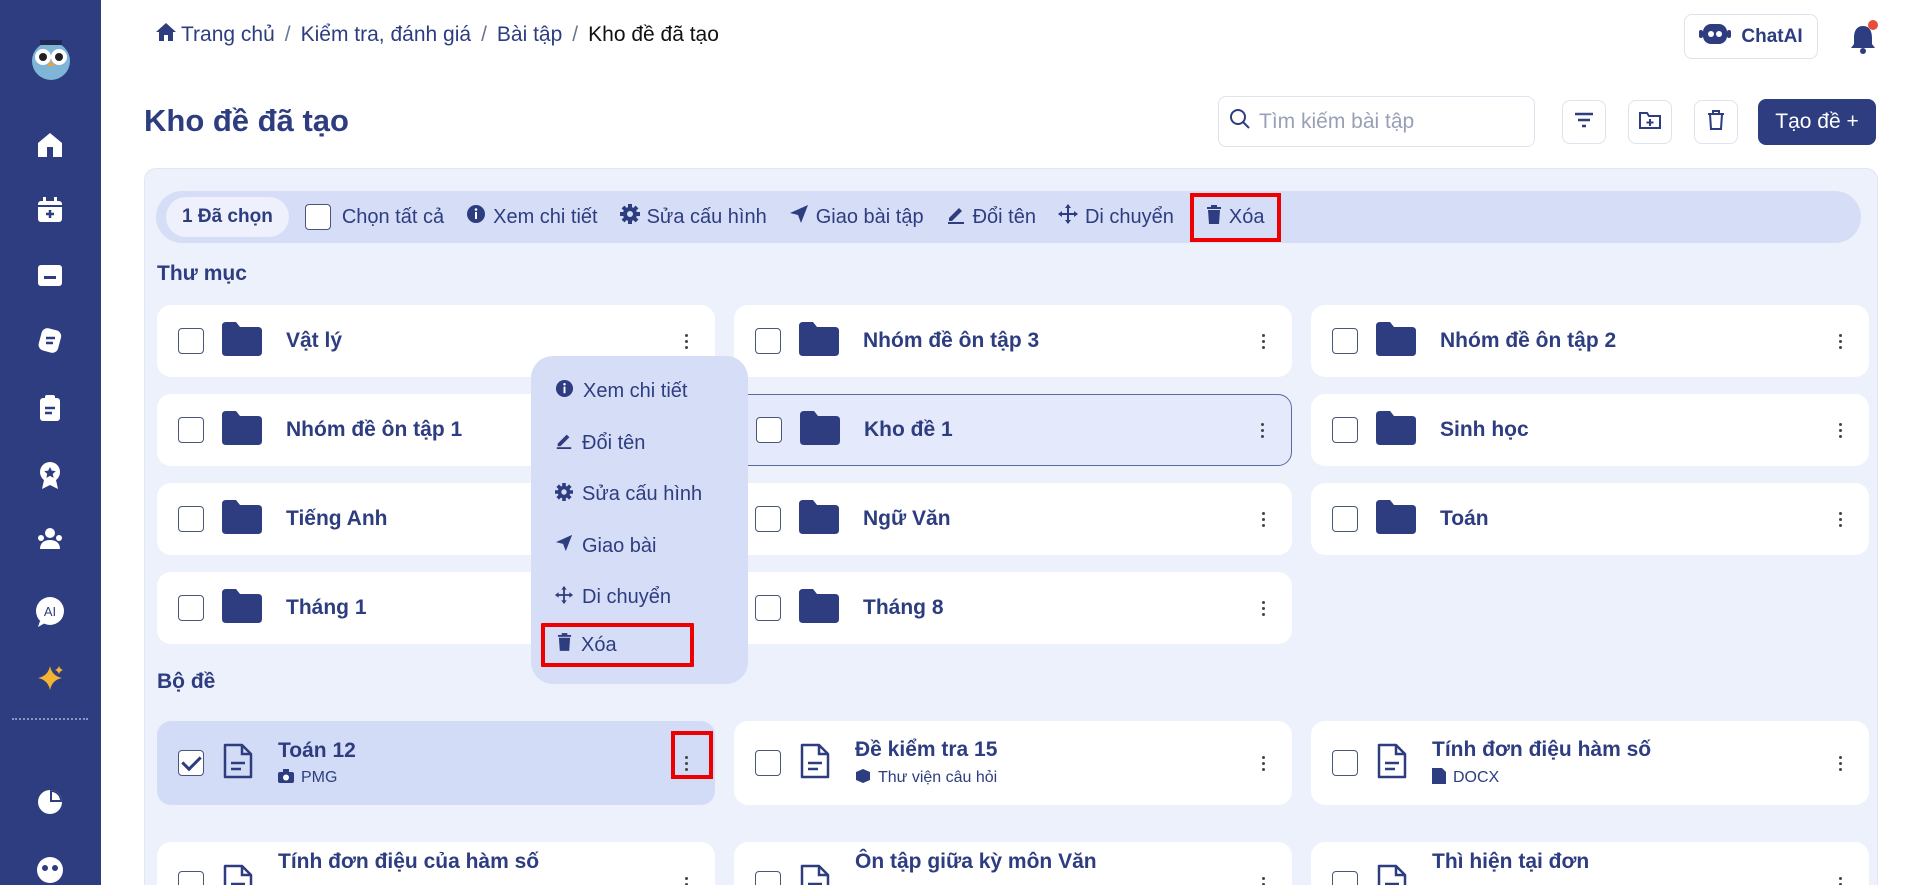  I want to click on rename-button: Đổi tên, so click(991, 217).